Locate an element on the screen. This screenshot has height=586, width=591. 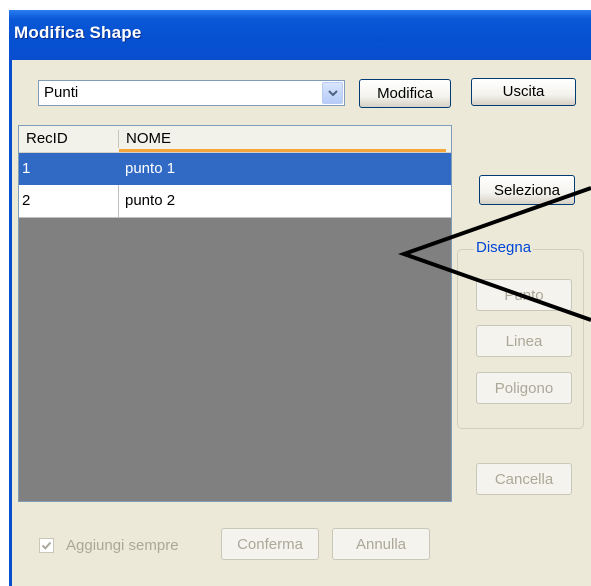
annotation-arrow is located at coordinates (494, 254).